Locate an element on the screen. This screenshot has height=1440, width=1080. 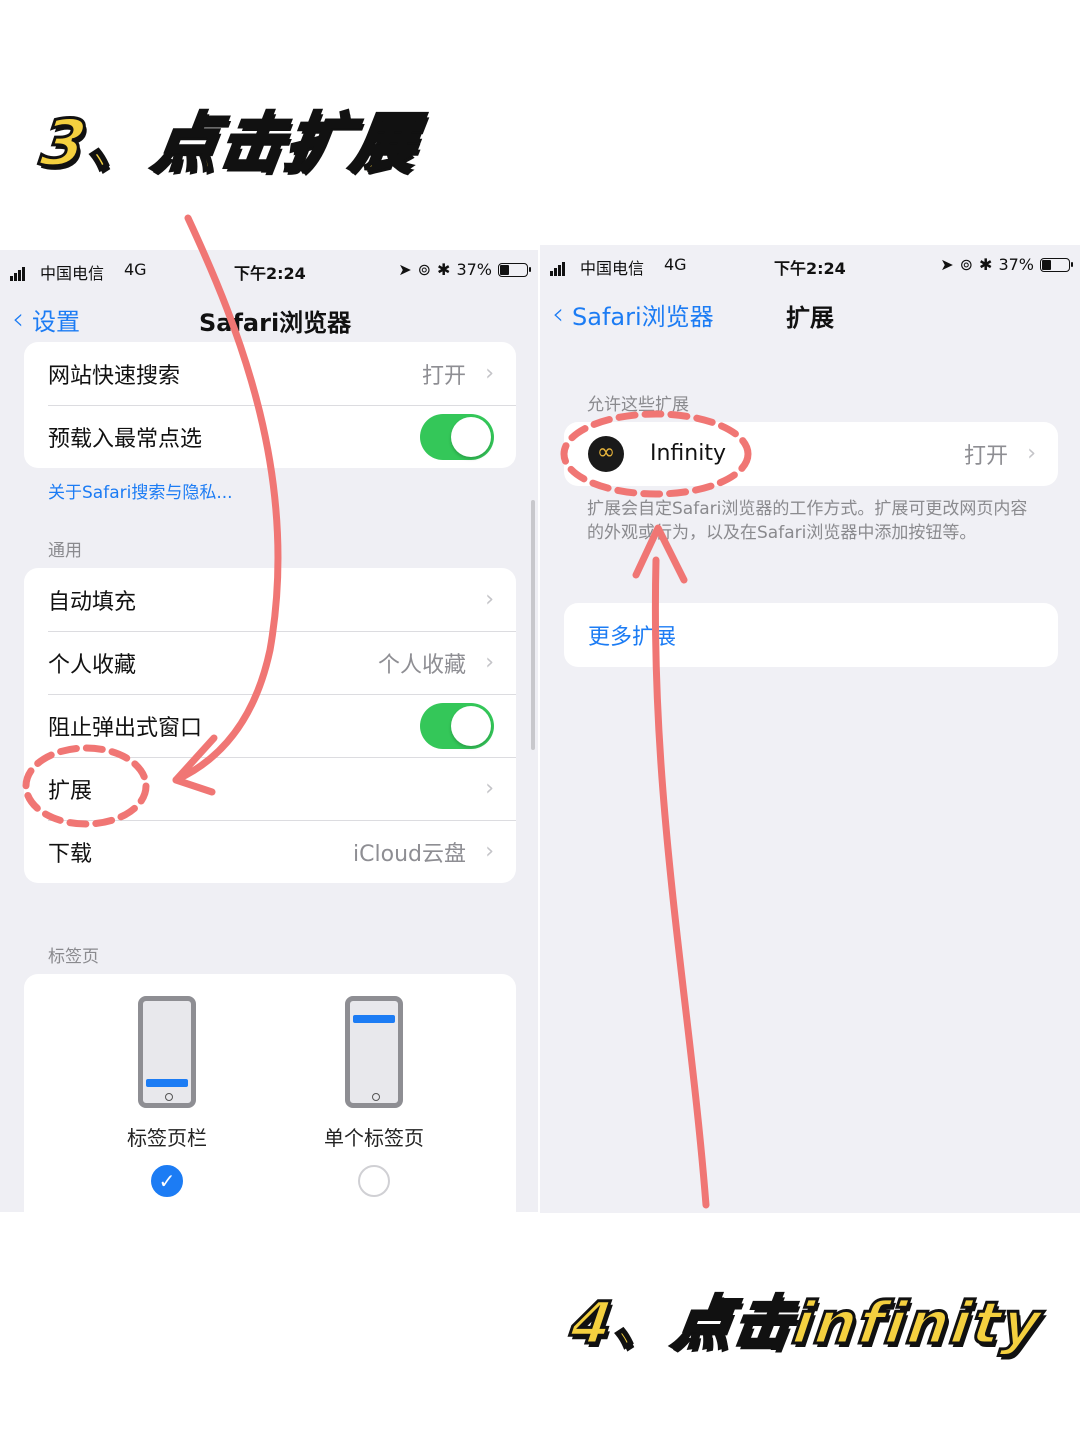
section-header-allow: 允许这些扩展 is located at coordinates (638, 405).